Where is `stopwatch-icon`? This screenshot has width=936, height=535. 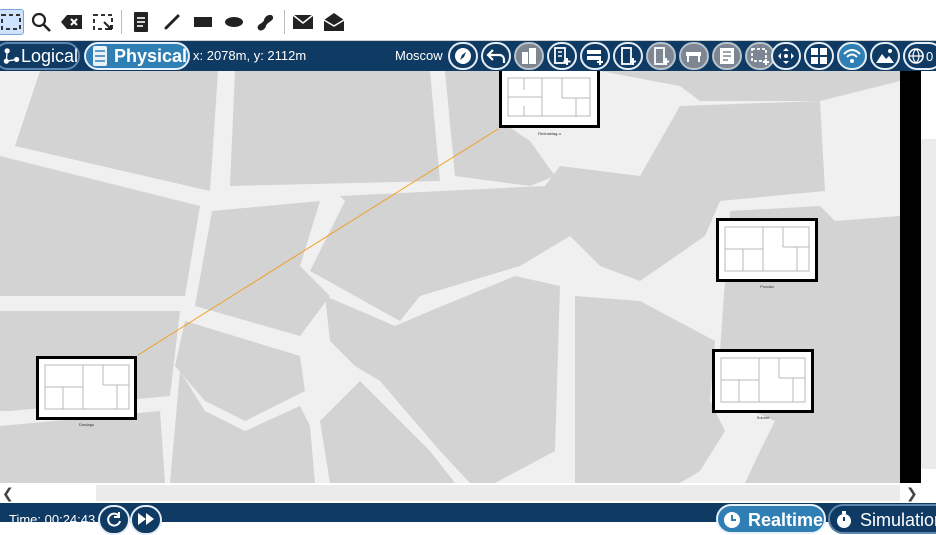
stopwatch-icon is located at coordinates (844, 519).